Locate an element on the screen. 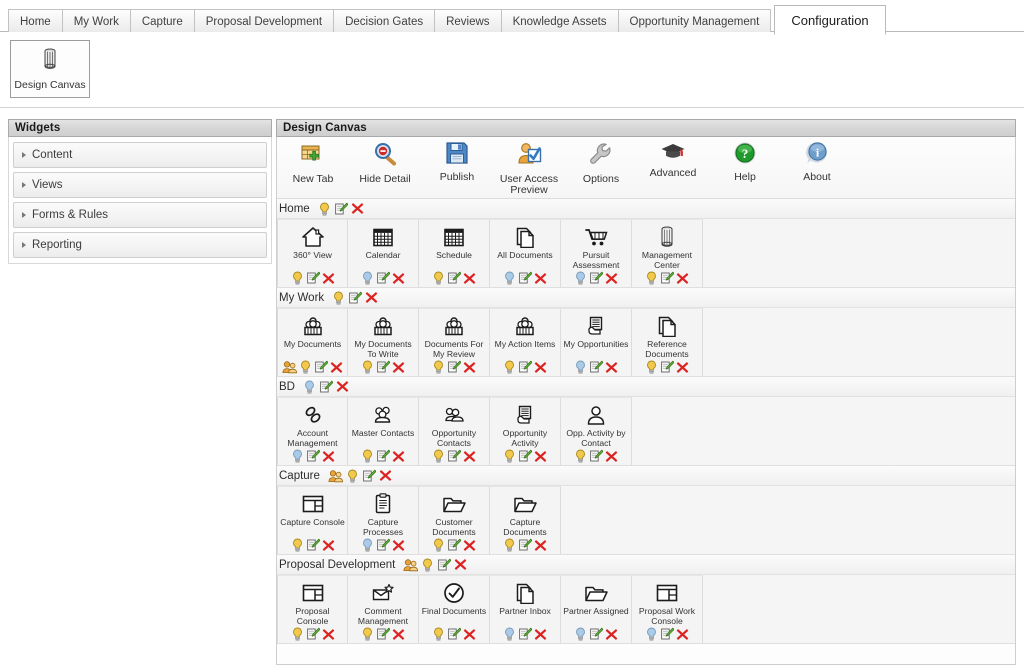 The width and height of the screenshot is (1024, 665). widget-cell-partner-inbox: Partner Inbox is located at coordinates (525, 609).